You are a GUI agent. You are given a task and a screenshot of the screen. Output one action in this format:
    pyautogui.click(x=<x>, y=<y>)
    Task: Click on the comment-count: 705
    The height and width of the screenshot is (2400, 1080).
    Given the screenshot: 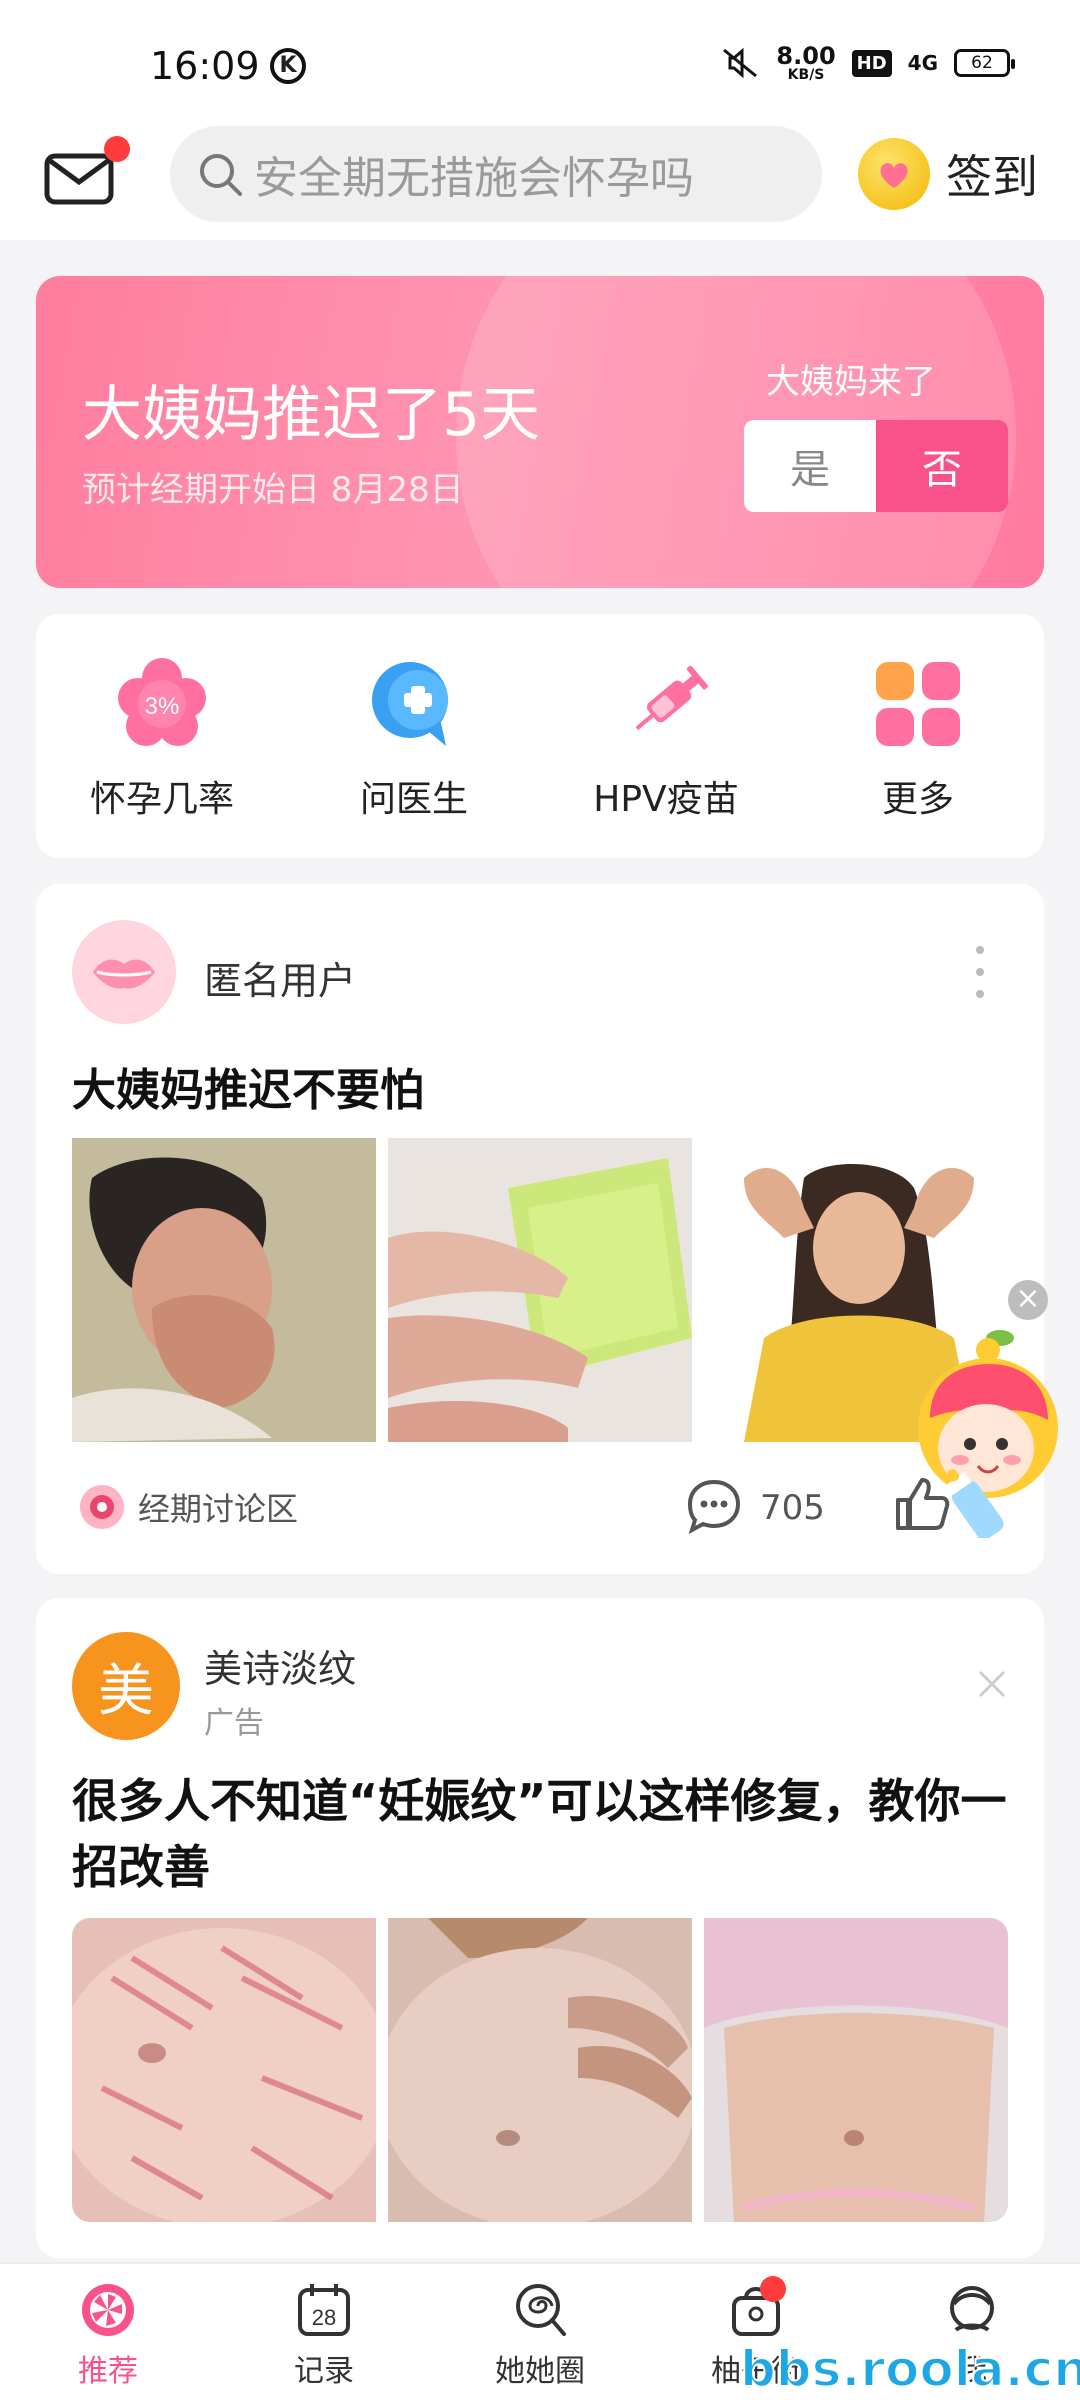 What is the action you would take?
    pyautogui.click(x=792, y=1508)
    